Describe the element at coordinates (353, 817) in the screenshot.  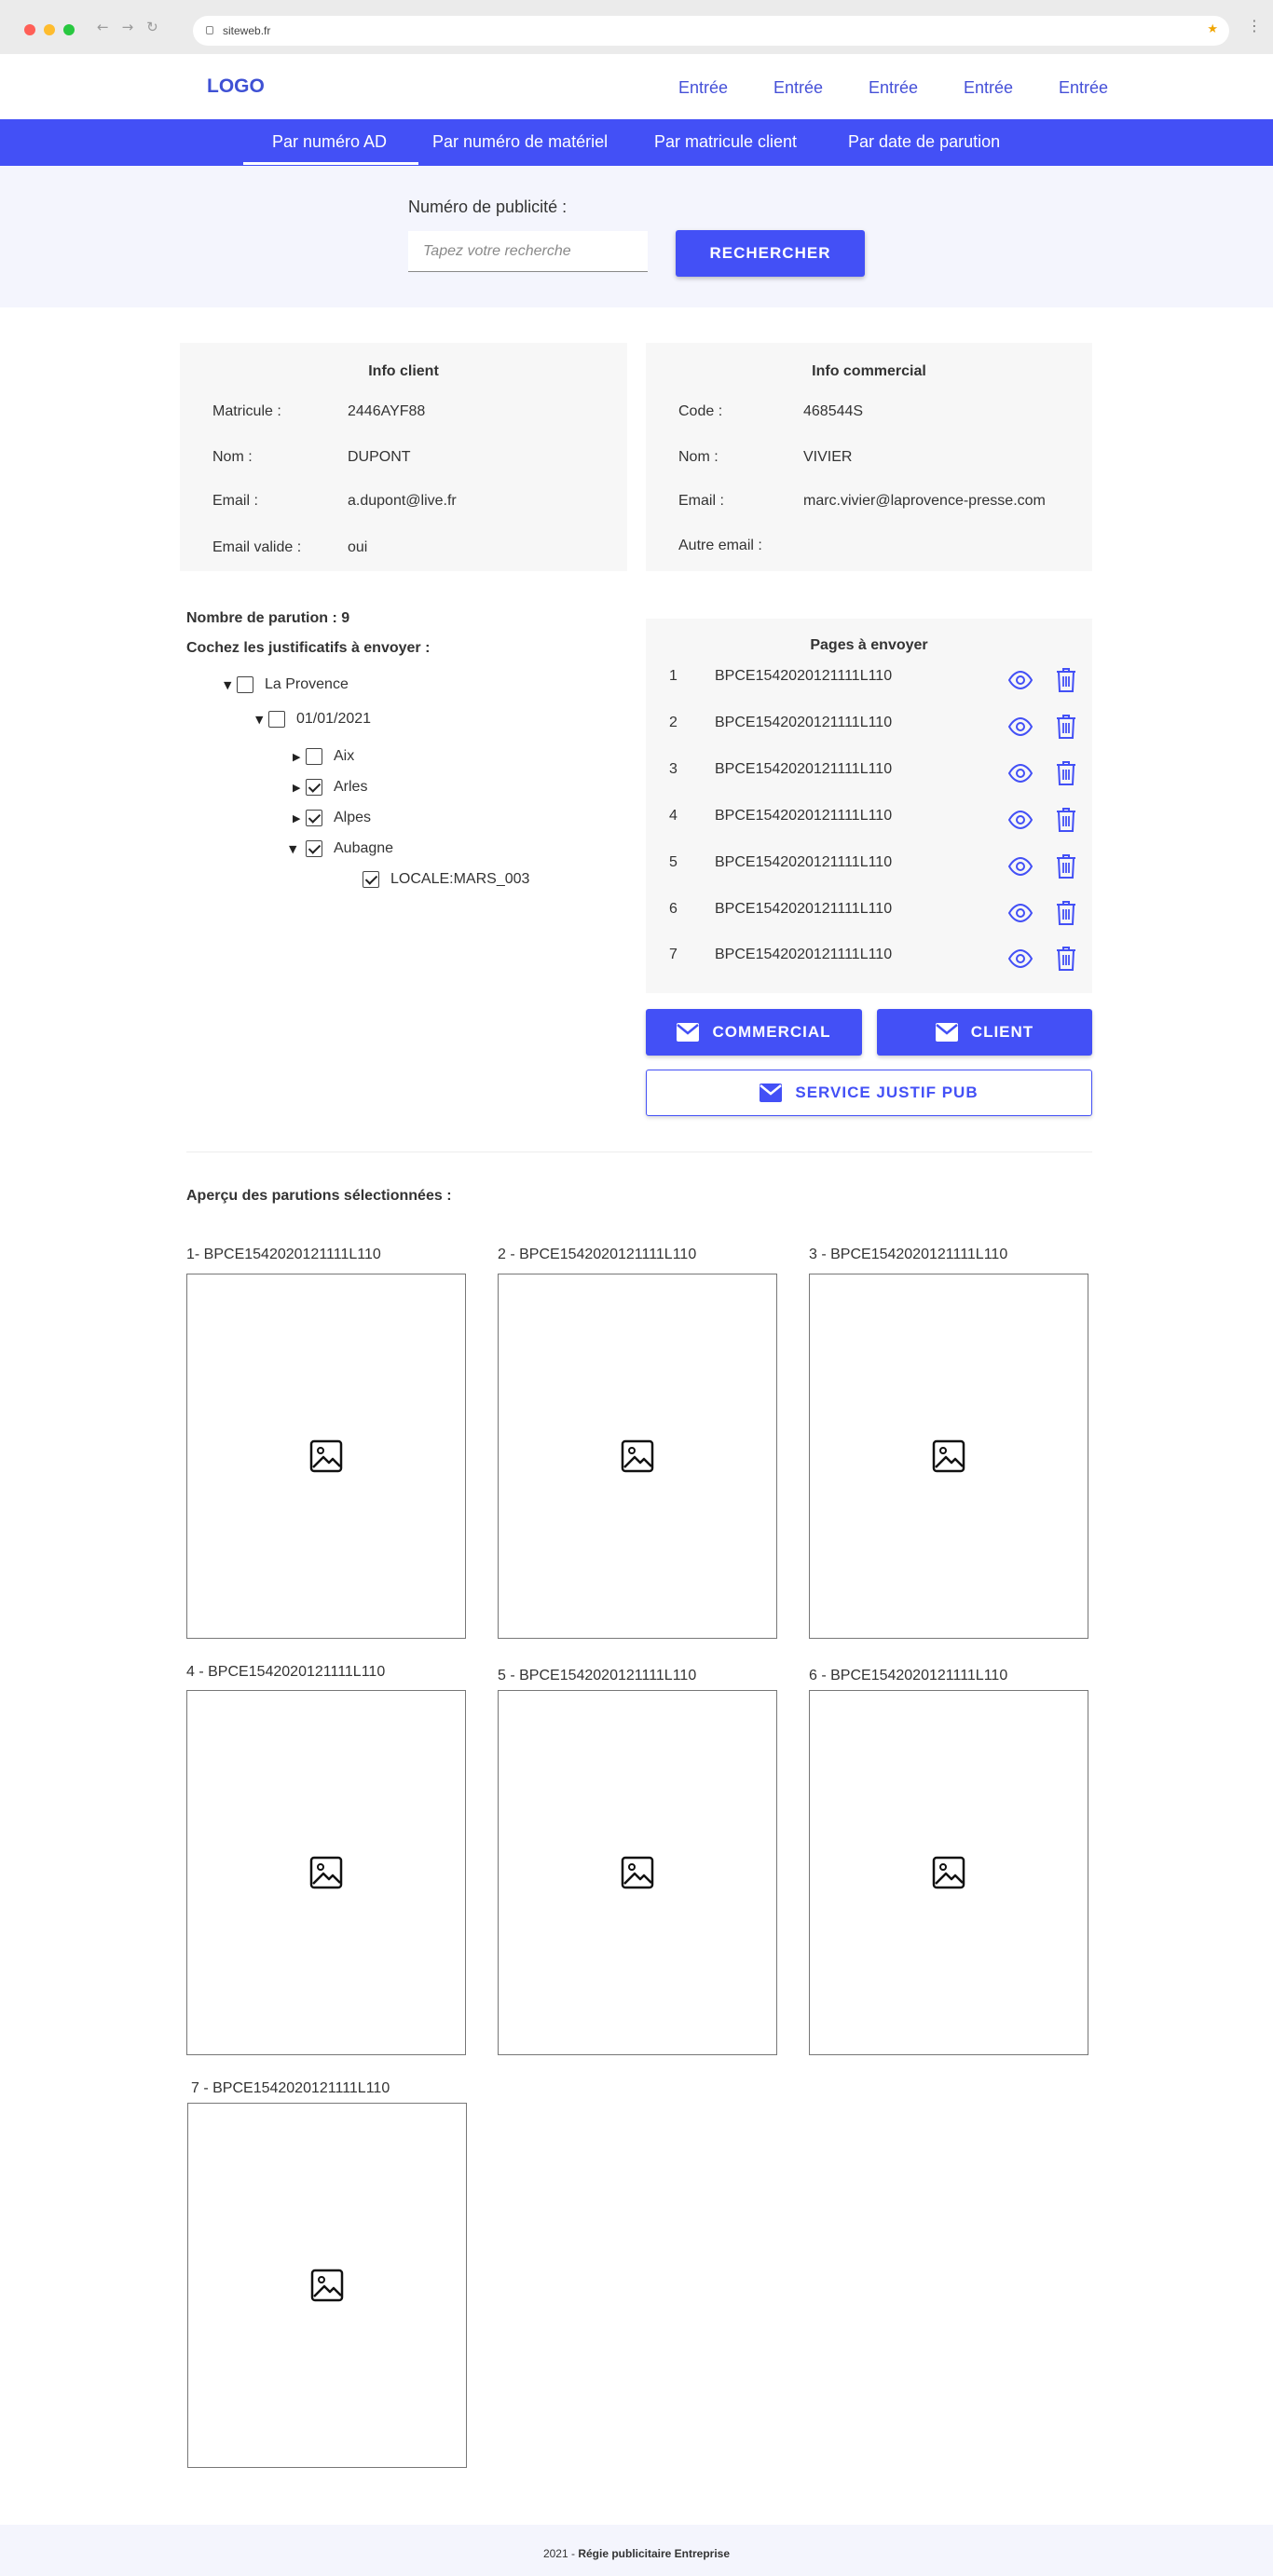
I see `tree-node-label: Alpes` at that location.